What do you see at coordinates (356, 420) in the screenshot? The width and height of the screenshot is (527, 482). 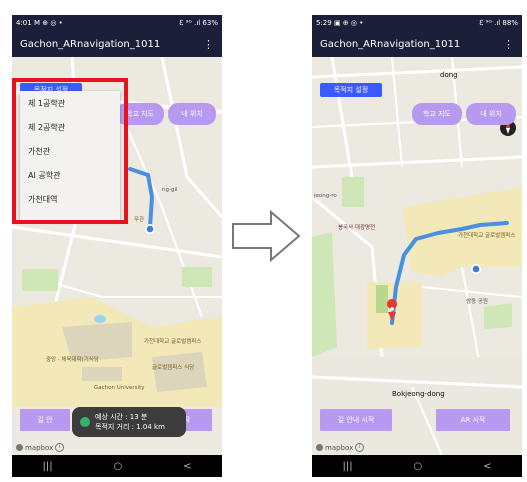 I see `guide-start-button: 길 안내 시작` at bounding box center [356, 420].